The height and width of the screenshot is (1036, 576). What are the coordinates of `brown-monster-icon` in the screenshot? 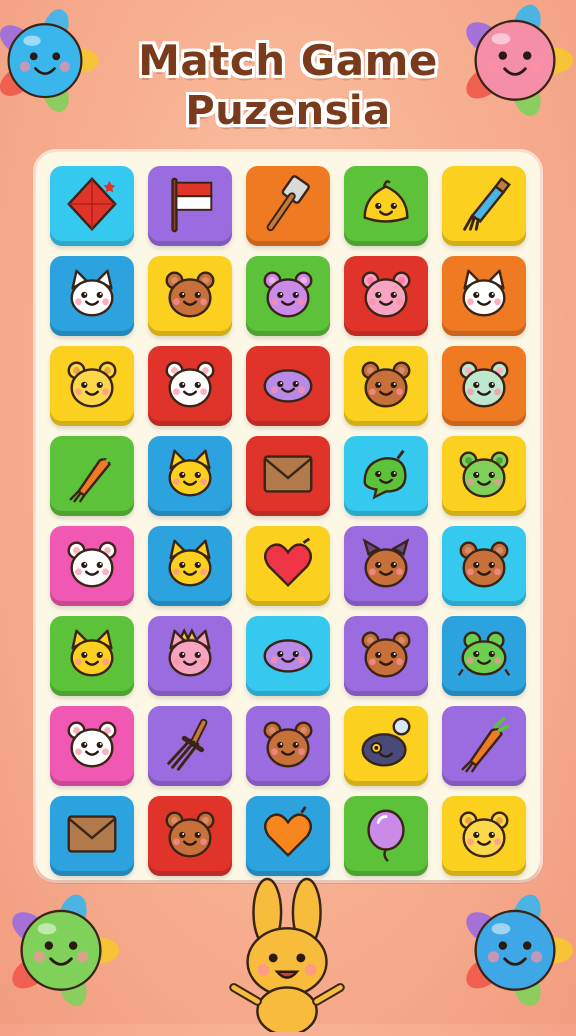 It's located at (386, 566).